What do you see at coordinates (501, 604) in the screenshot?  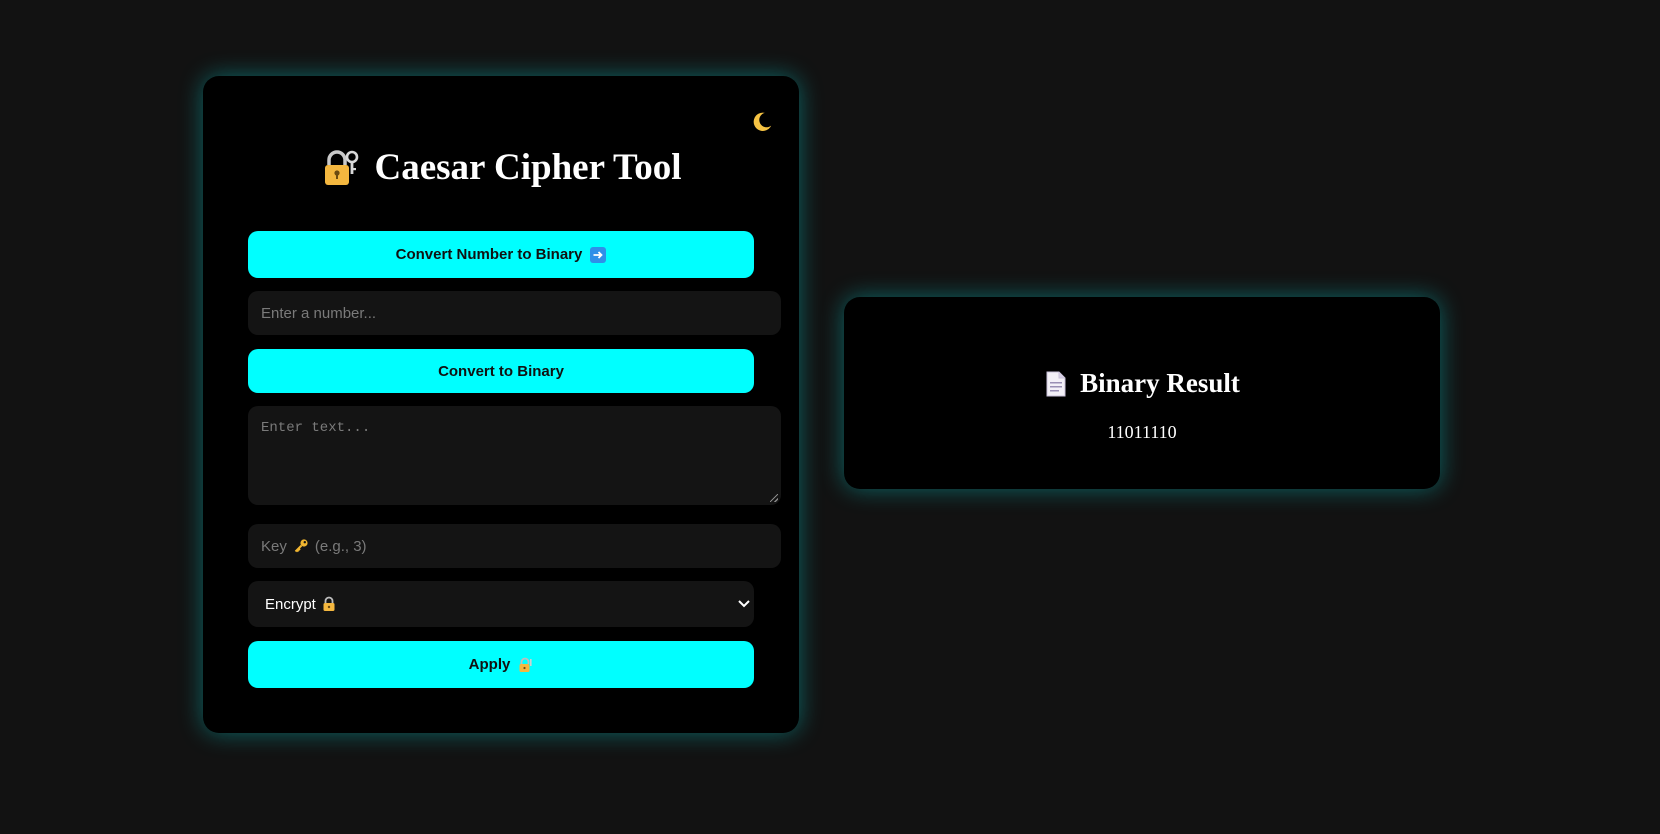 I see `mode-select: Encrypt` at bounding box center [501, 604].